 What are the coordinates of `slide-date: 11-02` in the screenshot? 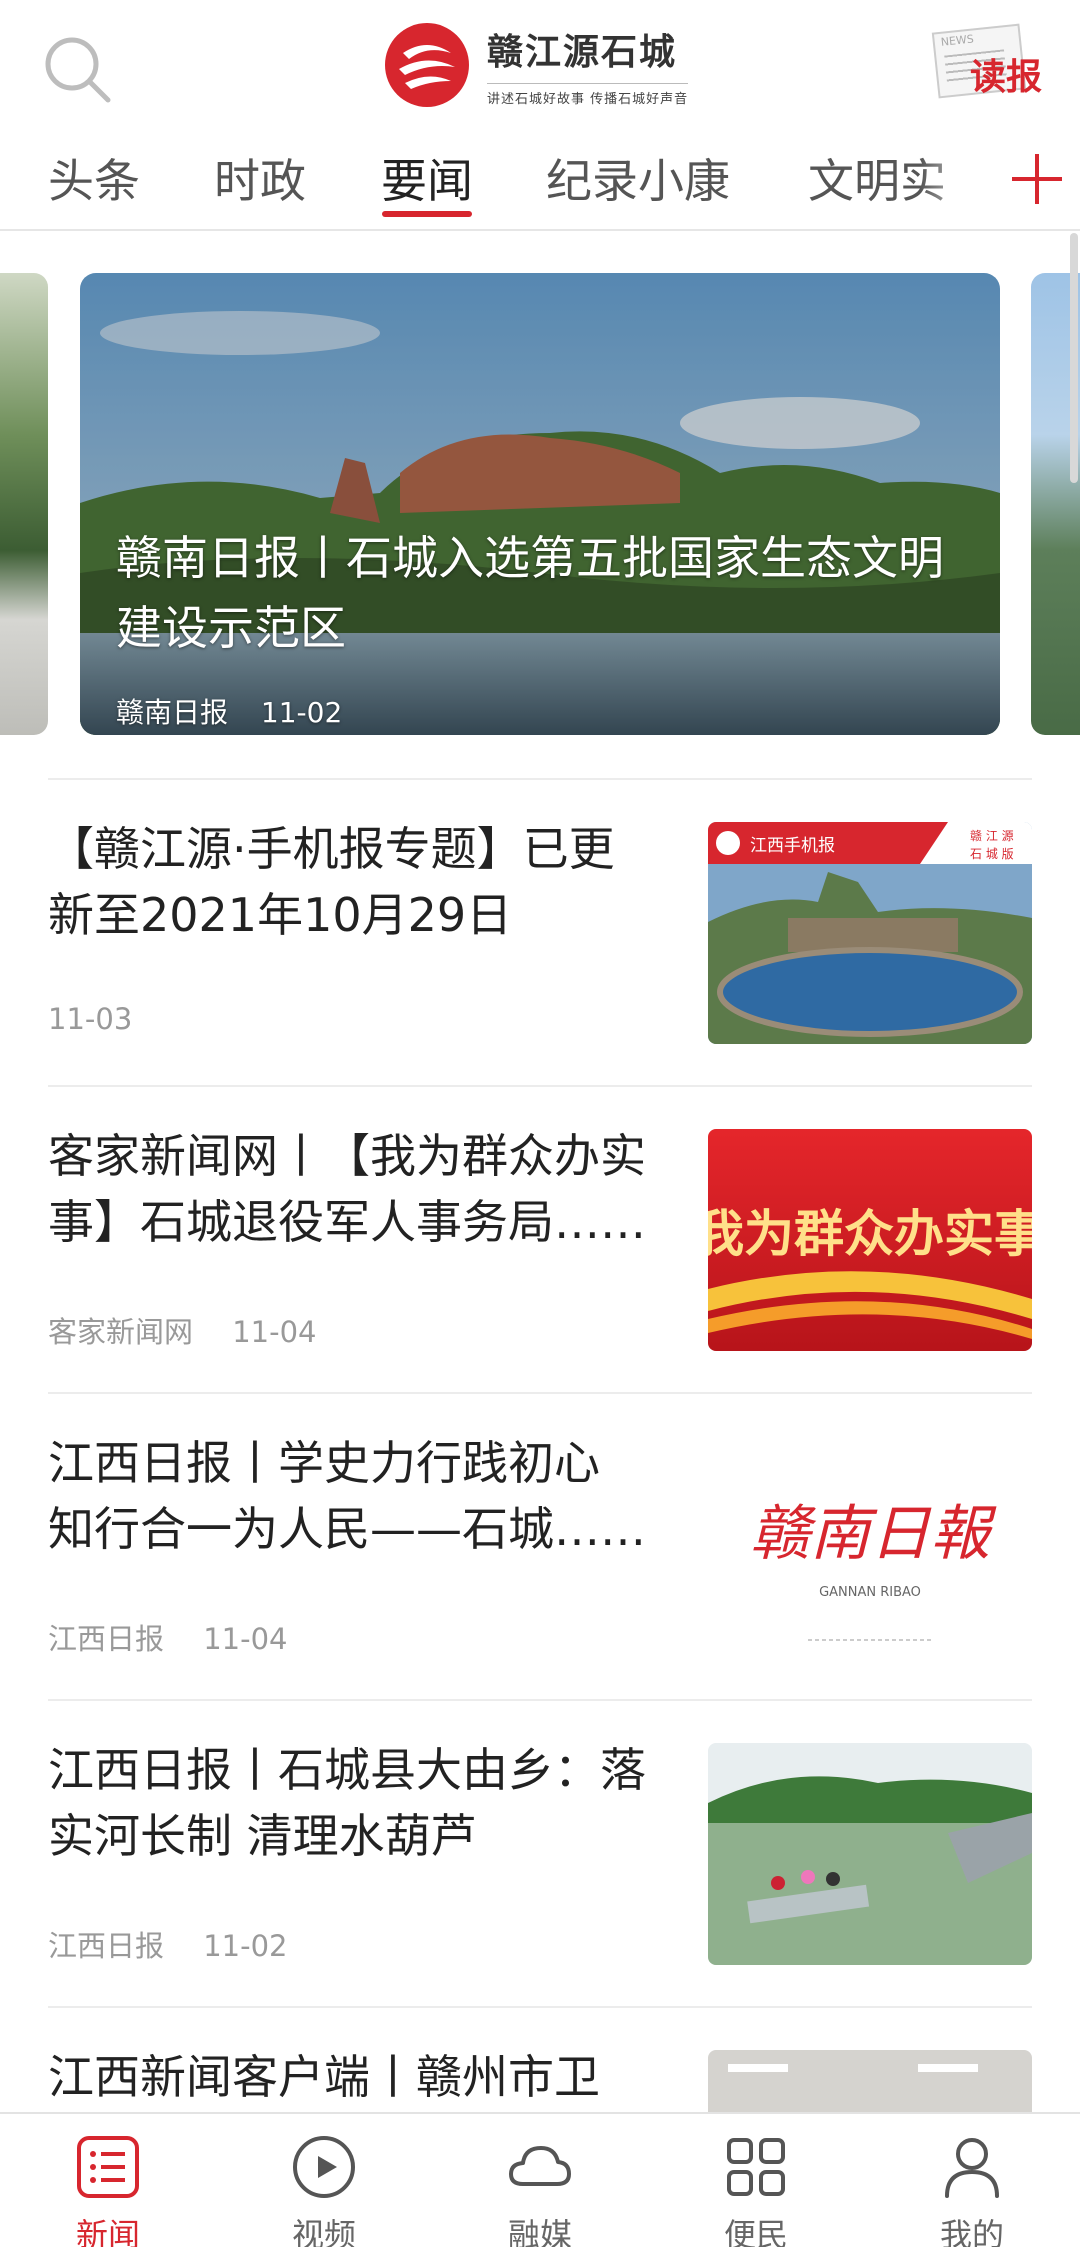 It's located at (301, 712).